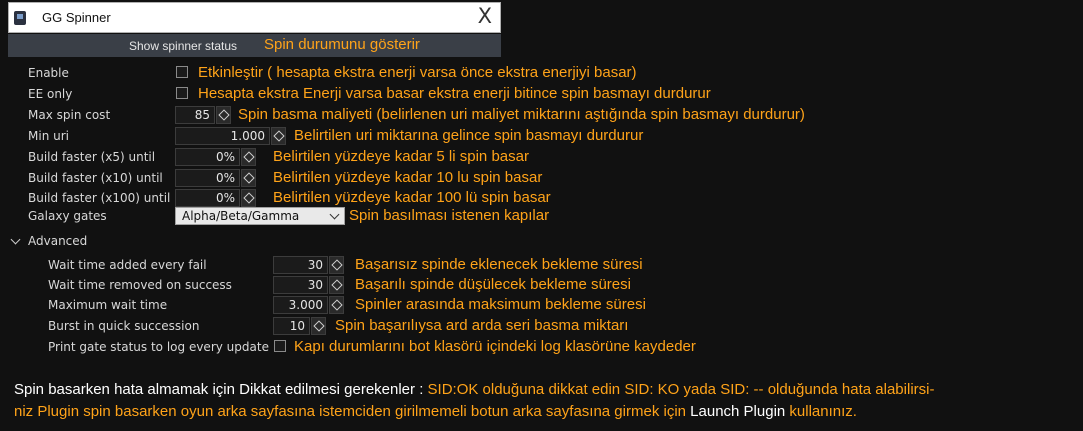 The width and height of the screenshot is (1083, 431). What do you see at coordinates (280, 346) in the screenshot?
I see `print-status-checkbox` at bounding box center [280, 346].